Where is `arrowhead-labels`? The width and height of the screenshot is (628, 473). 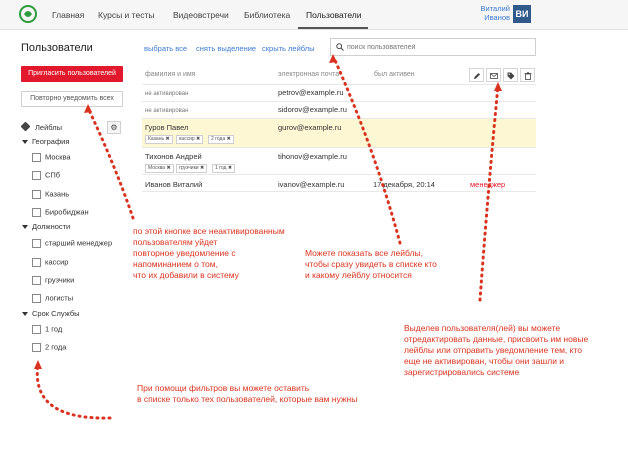 arrowhead-labels is located at coordinates (333, 58).